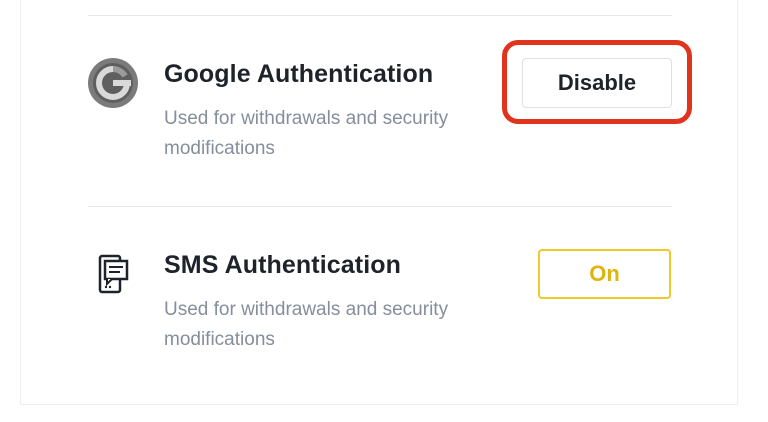 The height and width of the screenshot is (422, 768). What do you see at coordinates (299, 74) in the screenshot?
I see `google-authentication-title: Google Authentication` at bounding box center [299, 74].